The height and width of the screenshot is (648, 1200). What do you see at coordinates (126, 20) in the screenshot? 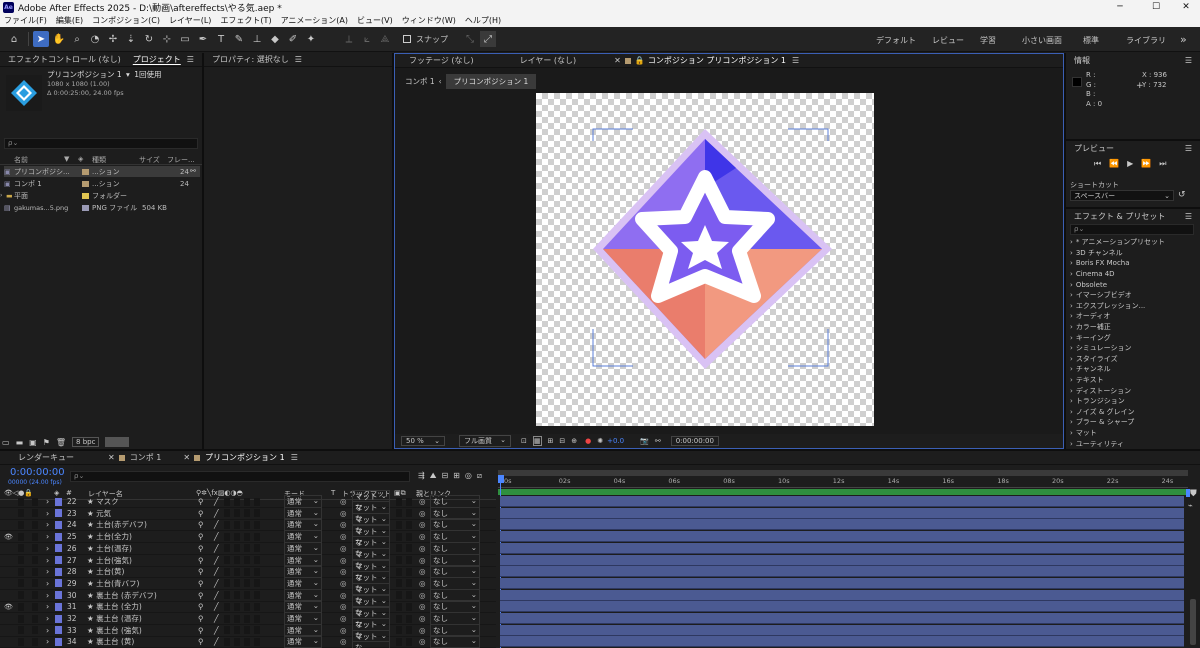
I see `menu-composition: コンポジション(C)` at bounding box center [126, 20].